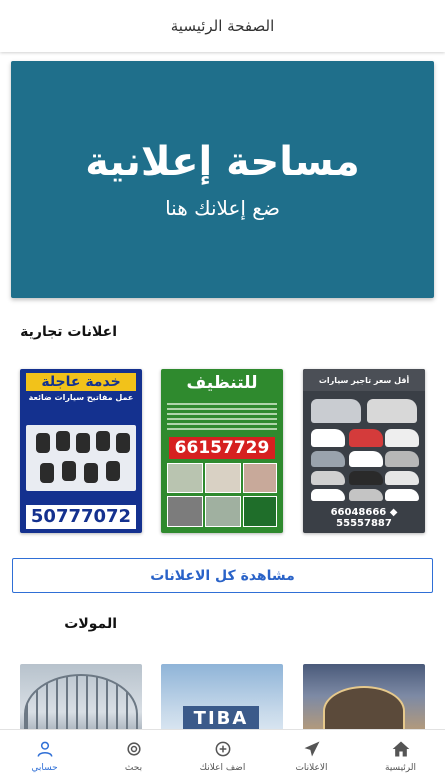 Image resolution: width=445 pixels, height=781 pixels. Describe the element at coordinates (81, 382) in the screenshot. I see `ad-keys-headline: خدمة عاجلة` at that location.